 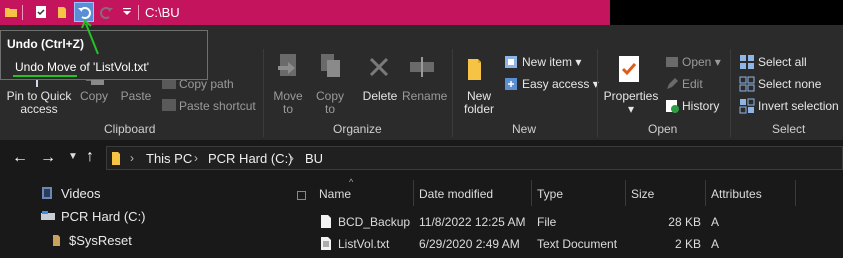 What do you see at coordinates (700, 106) in the screenshot?
I see `history-button: History` at bounding box center [700, 106].